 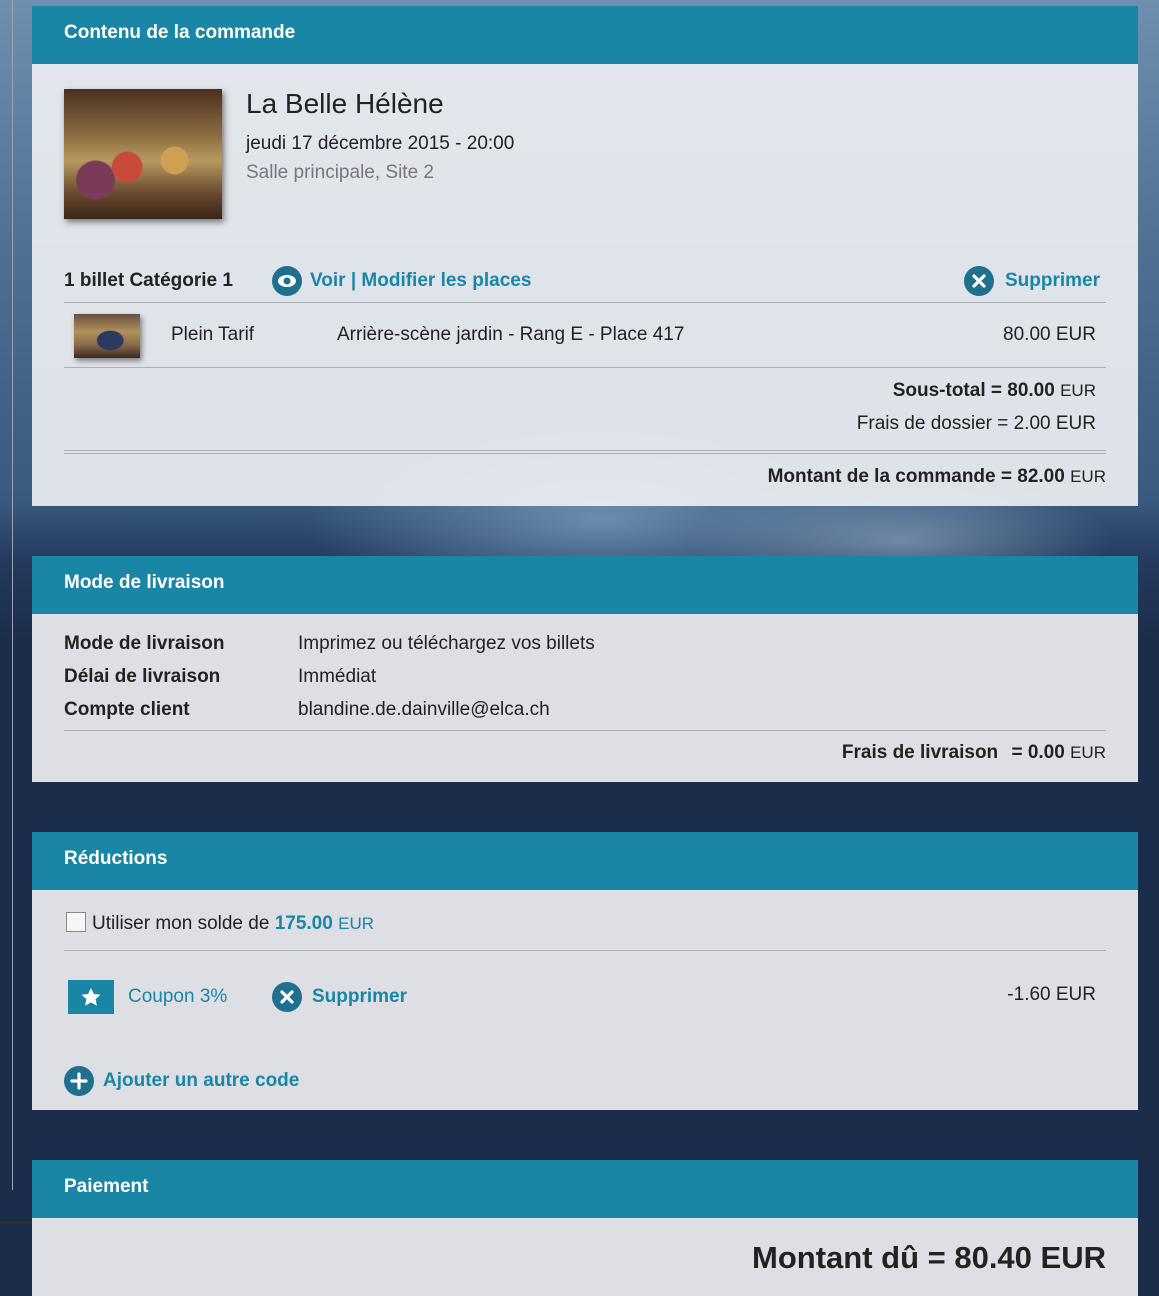 What do you see at coordinates (1052, 281) in the screenshot?
I see `delete-ticket-link: Supprimer` at bounding box center [1052, 281].